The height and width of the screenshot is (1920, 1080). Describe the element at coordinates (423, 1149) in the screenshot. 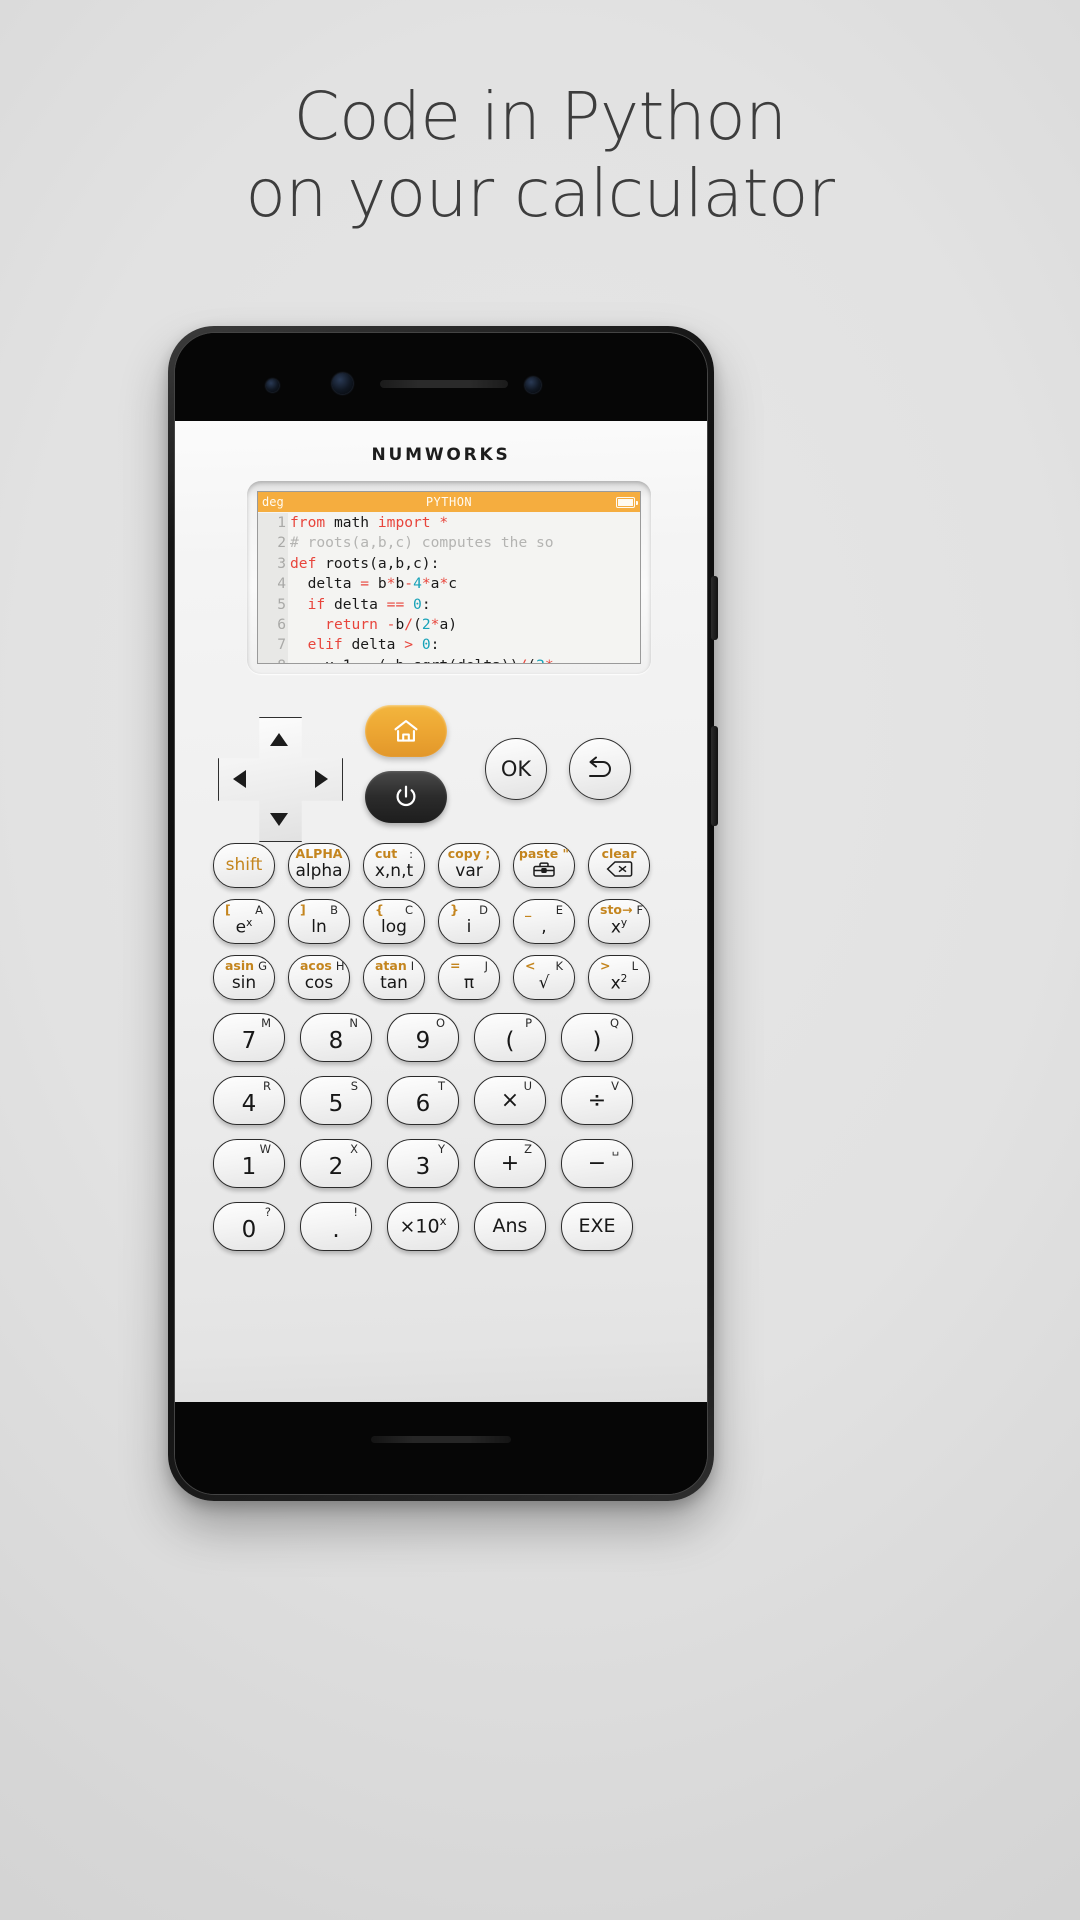

I see `key-secondary-labels: Y` at that location.